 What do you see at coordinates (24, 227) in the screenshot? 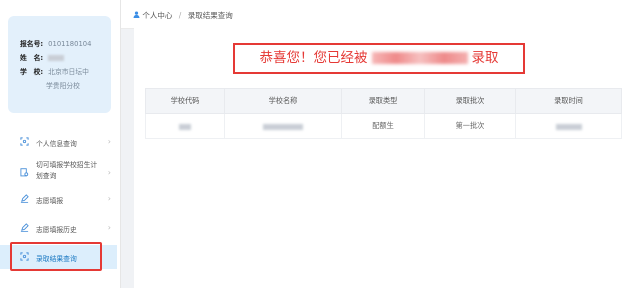
I see `pencil-history-icon` at bounding box center [24, 227].